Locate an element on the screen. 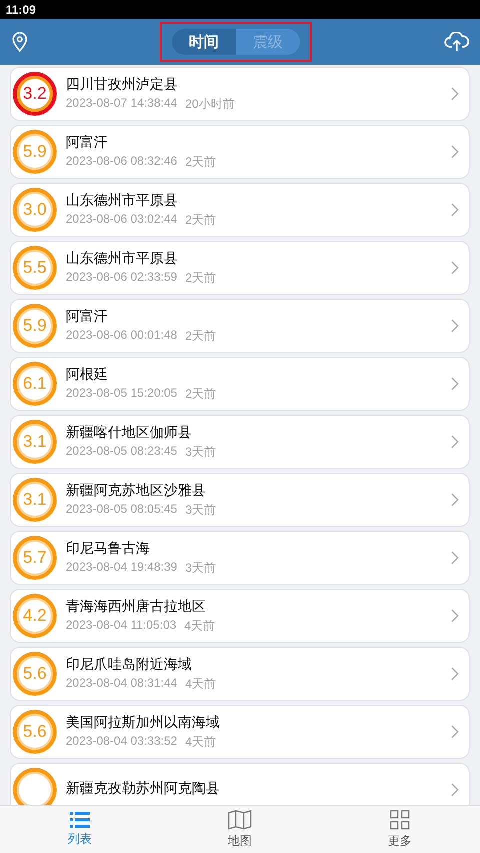 Image resolution: width=480 pixels, height=853 pixels. place-name: 美国阿拉斯加州以南海域 is located at coordinates (143, 723).